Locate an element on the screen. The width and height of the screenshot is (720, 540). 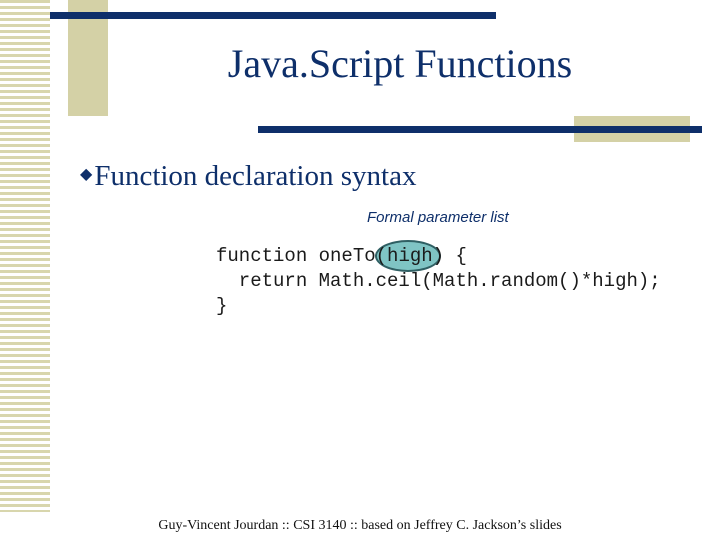
mid-accent-bar is located at coordinates (480, 129).